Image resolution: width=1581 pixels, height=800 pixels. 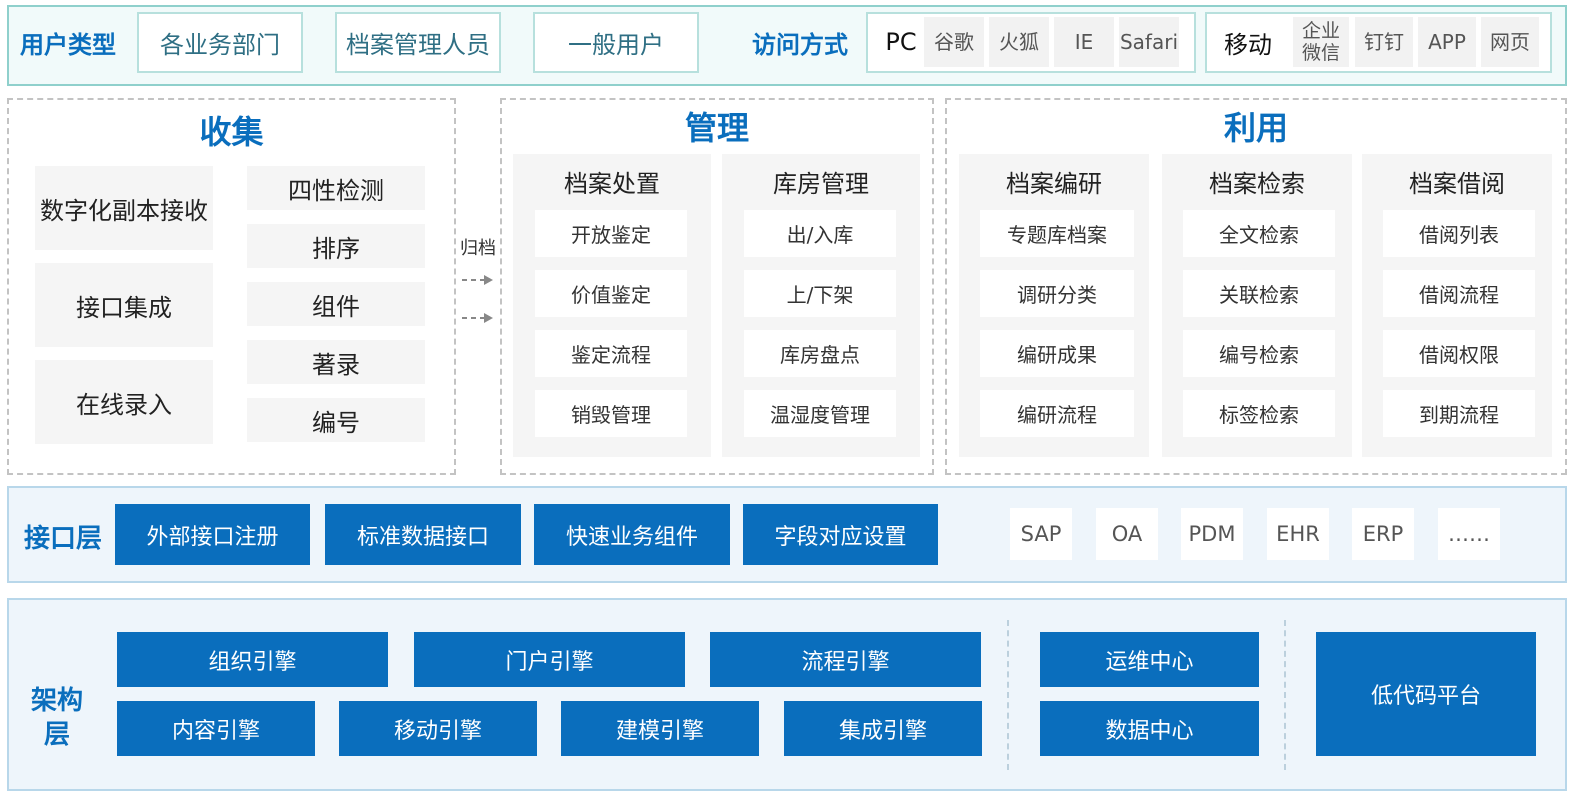 What do you see at coordinates (1057, 413) in the screenshot?
I see `use-compilation-item: 编研流程` at bounding box center [1057, 413].